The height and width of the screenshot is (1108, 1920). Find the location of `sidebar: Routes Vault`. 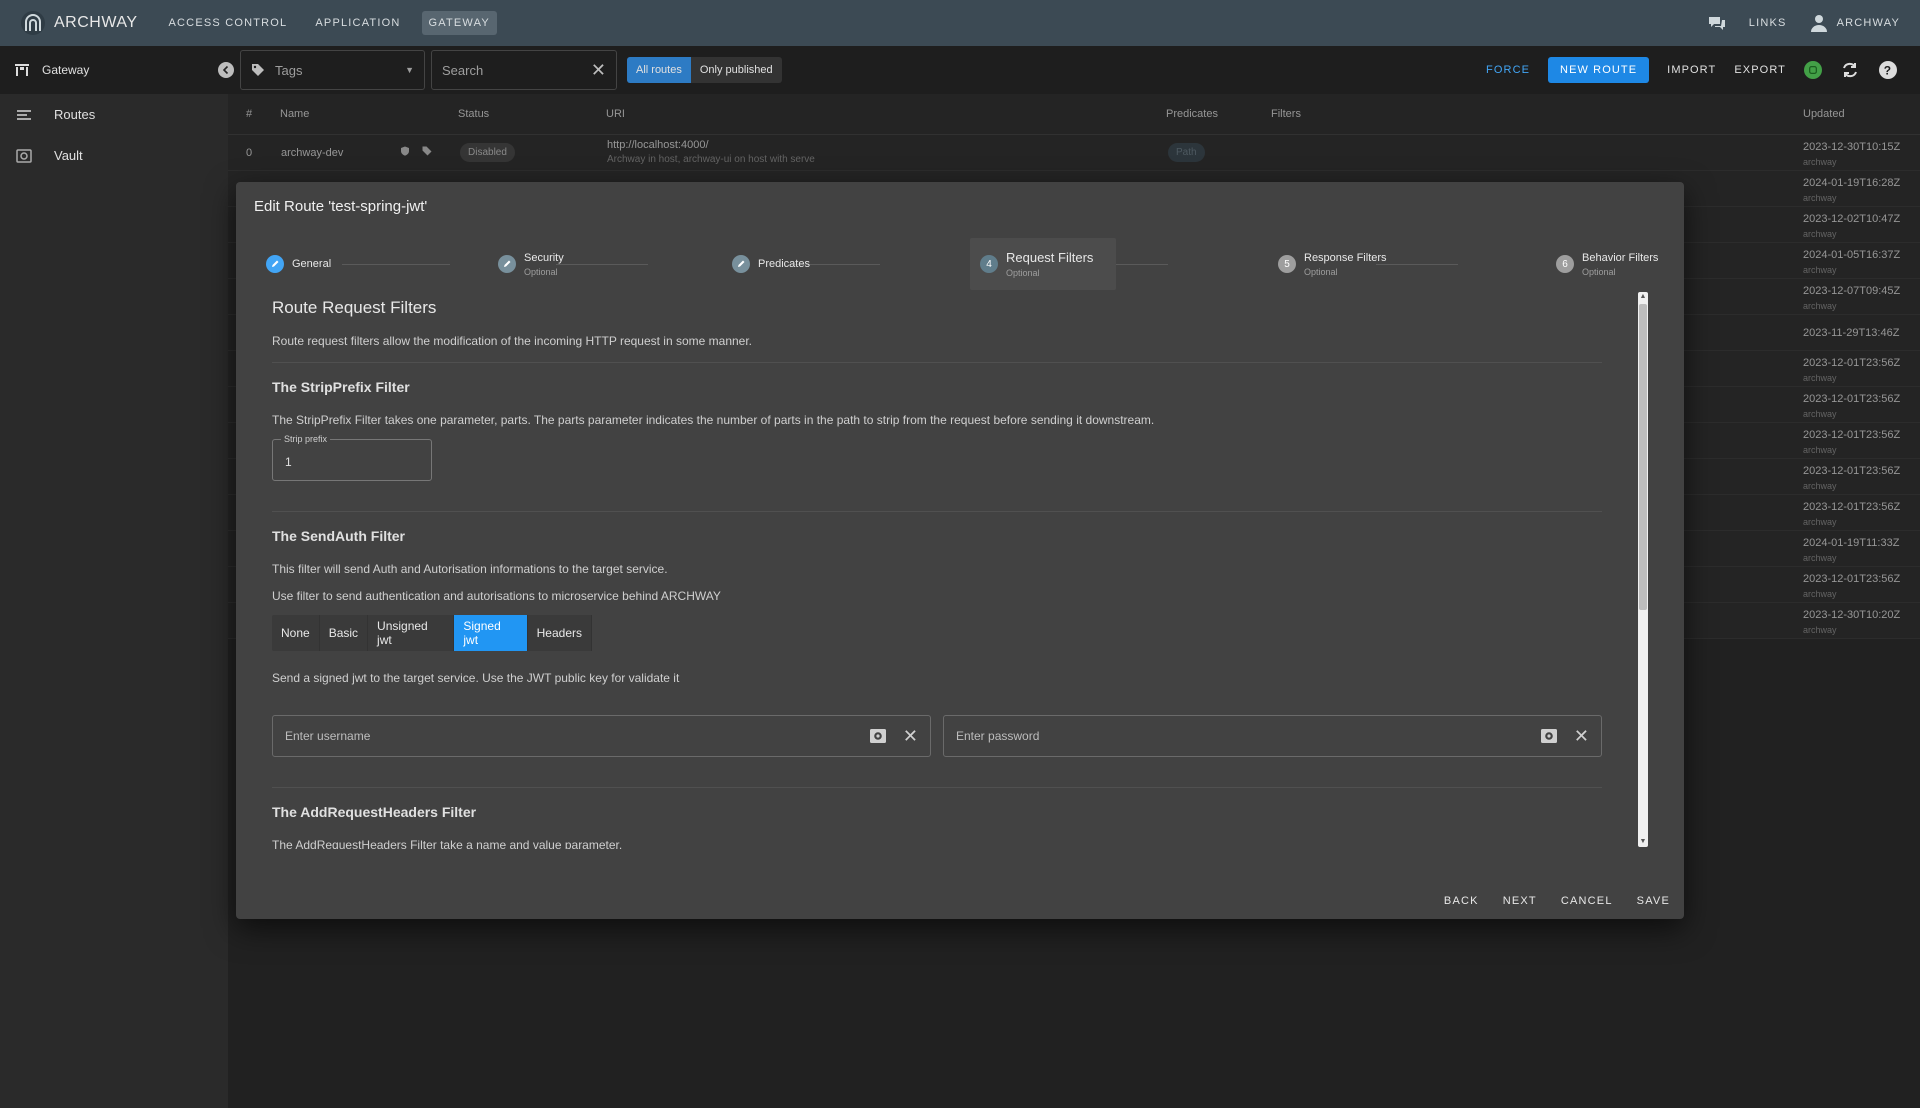

sidebar: Routes Vault is located at coordinates (114, 601).